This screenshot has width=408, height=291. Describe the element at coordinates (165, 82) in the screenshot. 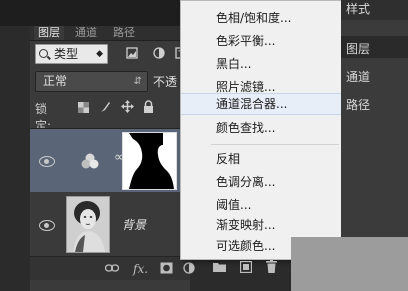

I see `opacity-label: 不透` at that location.